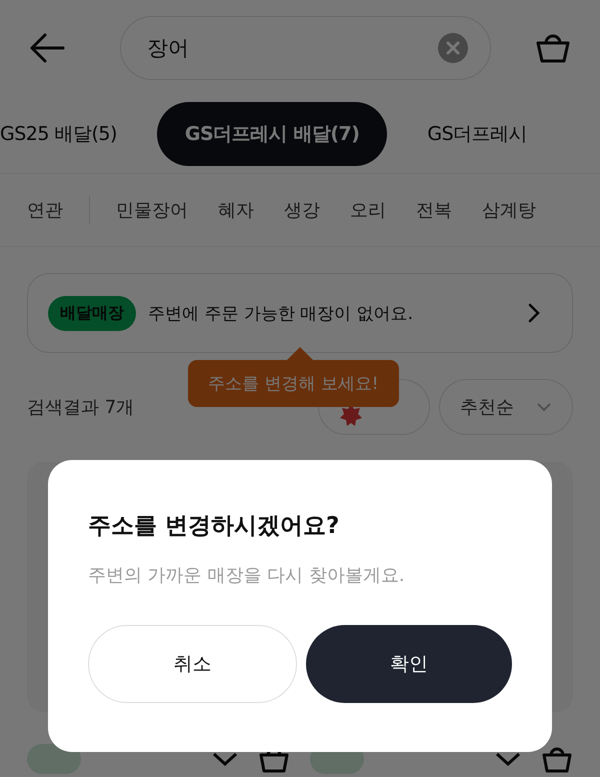 This screenshot has height=777, width=600. What do you see at coordinates (302, 210) in the screenshot?
I see `keyword-chip: 생강` at bounding box center [302, 210].